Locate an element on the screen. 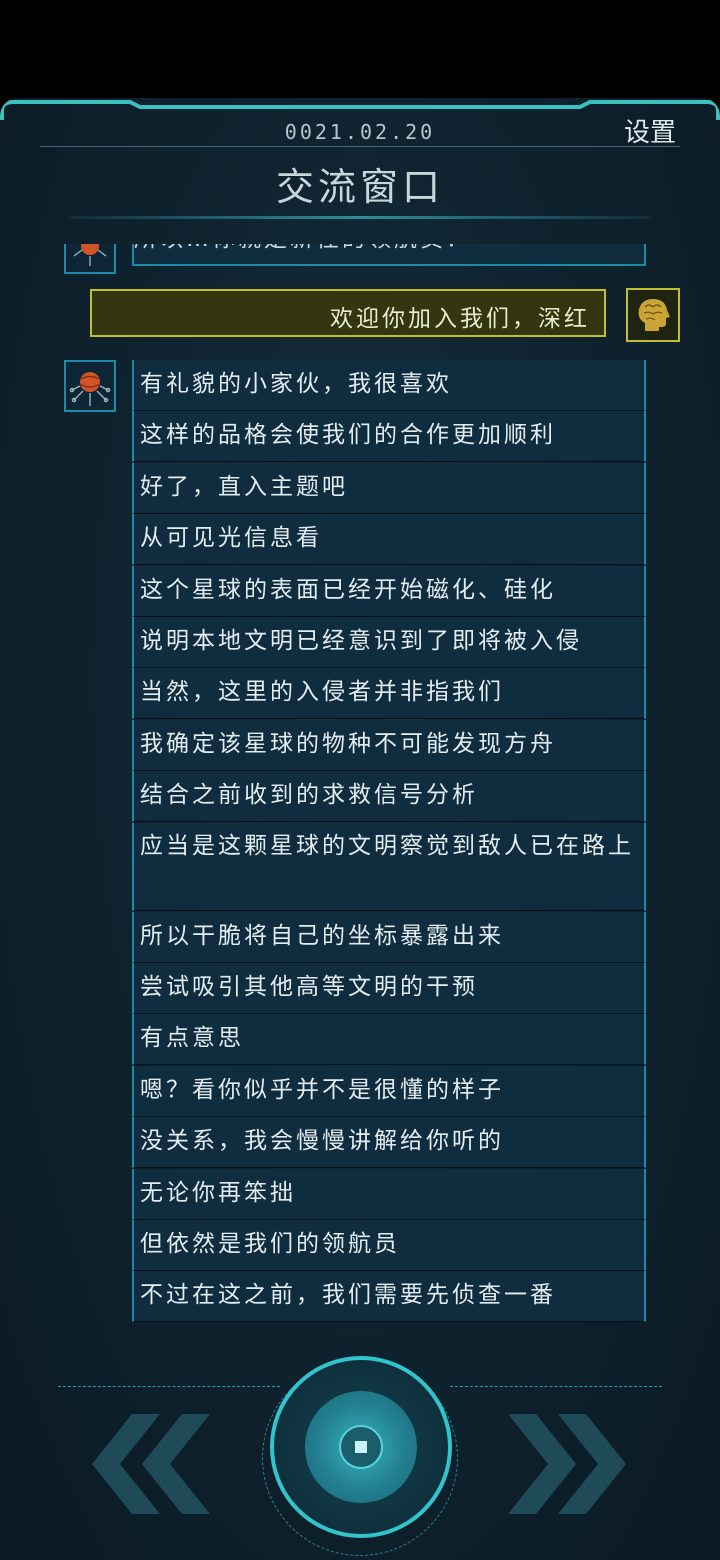 This screenshot has width=720, height=1560. alien-message: 好了，直入主题吧 is located at coordinates (389, 488).